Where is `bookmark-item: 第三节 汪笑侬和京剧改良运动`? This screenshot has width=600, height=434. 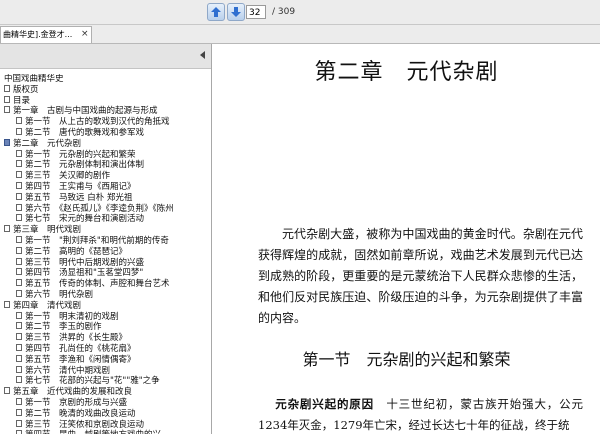
bookmark-item: 第三节 汪笑侬和京剧改良运动 is located at coordinates (80, 425).